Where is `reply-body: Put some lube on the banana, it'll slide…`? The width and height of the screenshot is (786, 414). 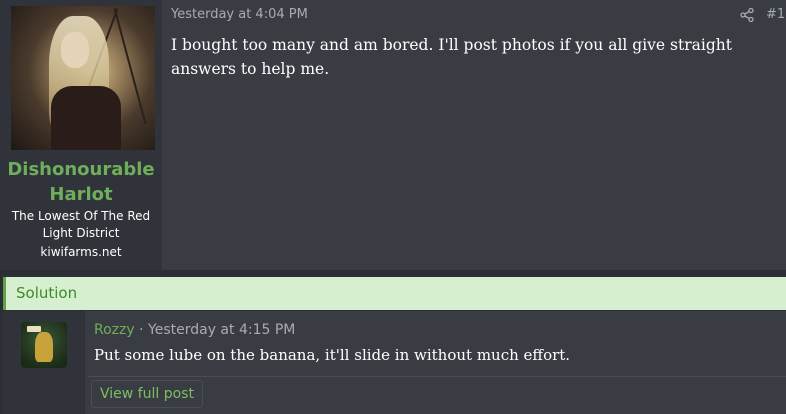 reply-body: Put some lube on the banana, it'll slide… is located at coordinates (332, 355).